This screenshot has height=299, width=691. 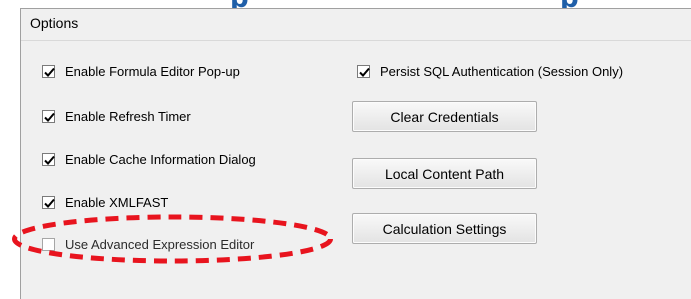 I want to click on clear-credentials-button: Clear Credentials, so click(x=444, y=116).